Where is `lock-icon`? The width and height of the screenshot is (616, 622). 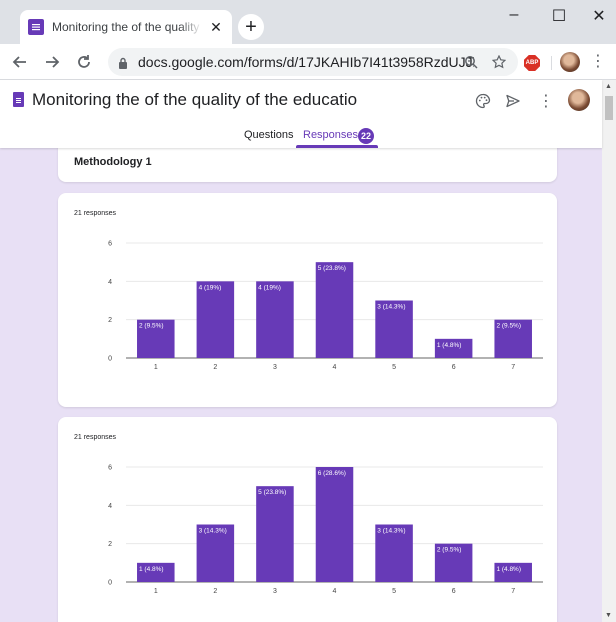
lock-icon is located at coordinates (123, 62).